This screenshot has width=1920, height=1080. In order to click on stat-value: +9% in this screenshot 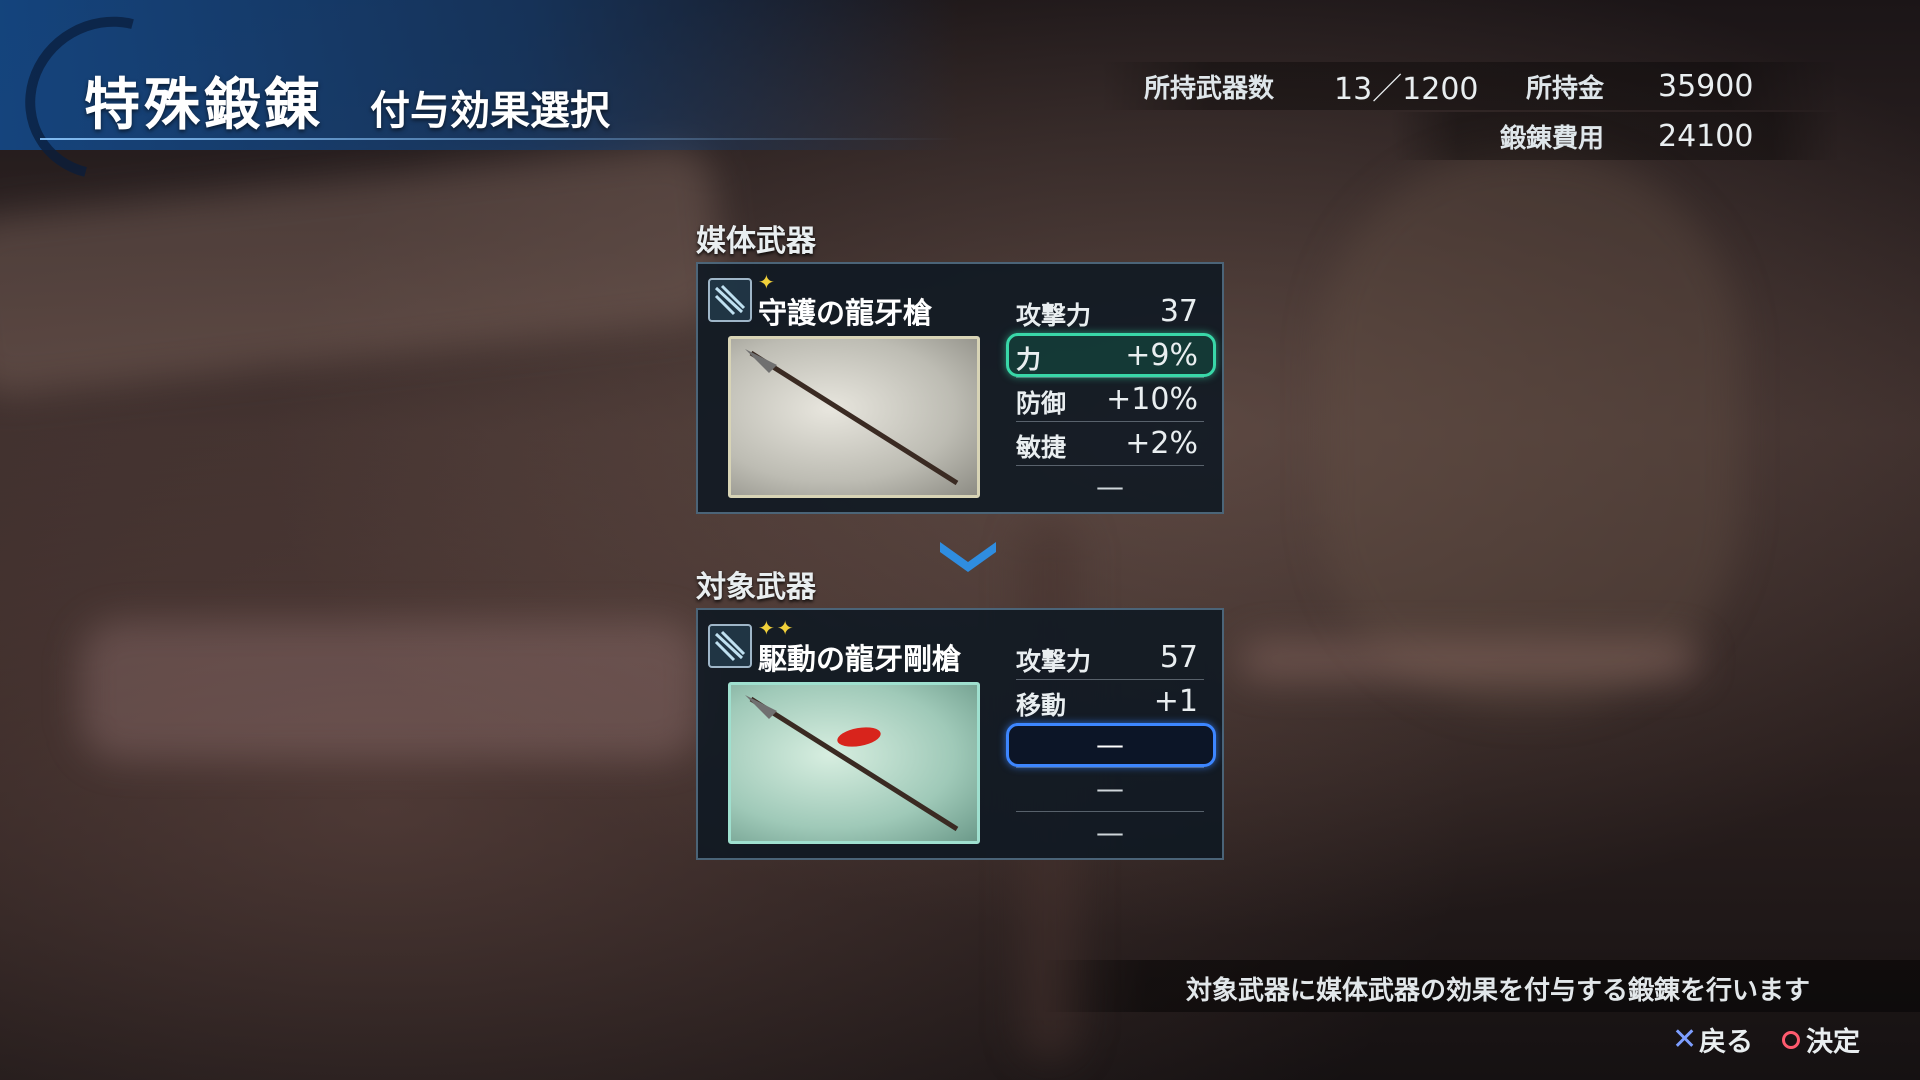, I will do `click(1161, 355)`.